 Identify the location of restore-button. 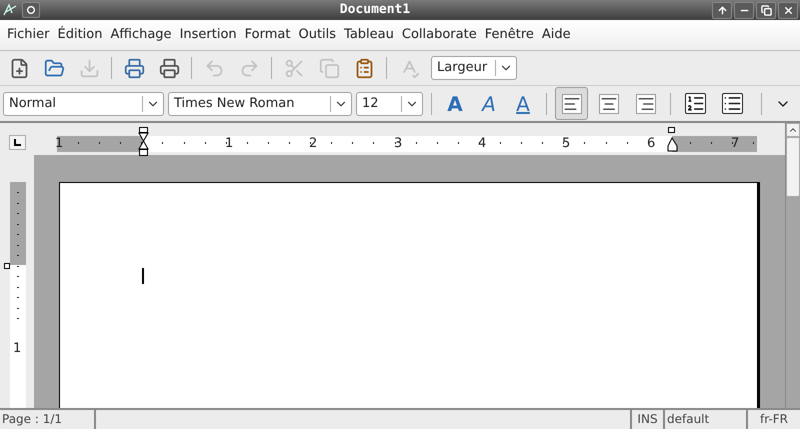
(766, 10).